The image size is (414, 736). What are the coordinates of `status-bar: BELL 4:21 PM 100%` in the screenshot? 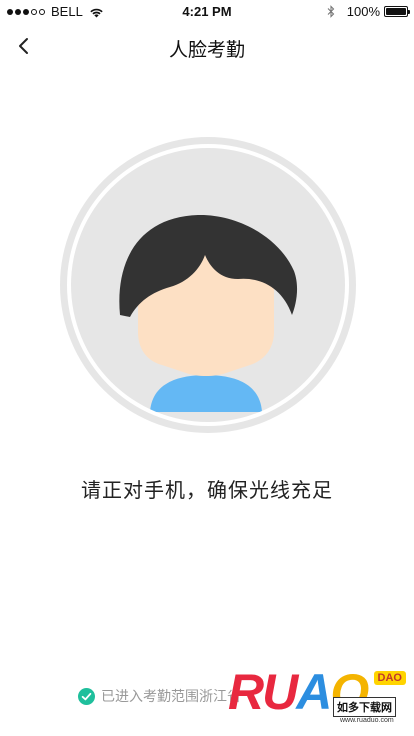 It's located at (207, 11).